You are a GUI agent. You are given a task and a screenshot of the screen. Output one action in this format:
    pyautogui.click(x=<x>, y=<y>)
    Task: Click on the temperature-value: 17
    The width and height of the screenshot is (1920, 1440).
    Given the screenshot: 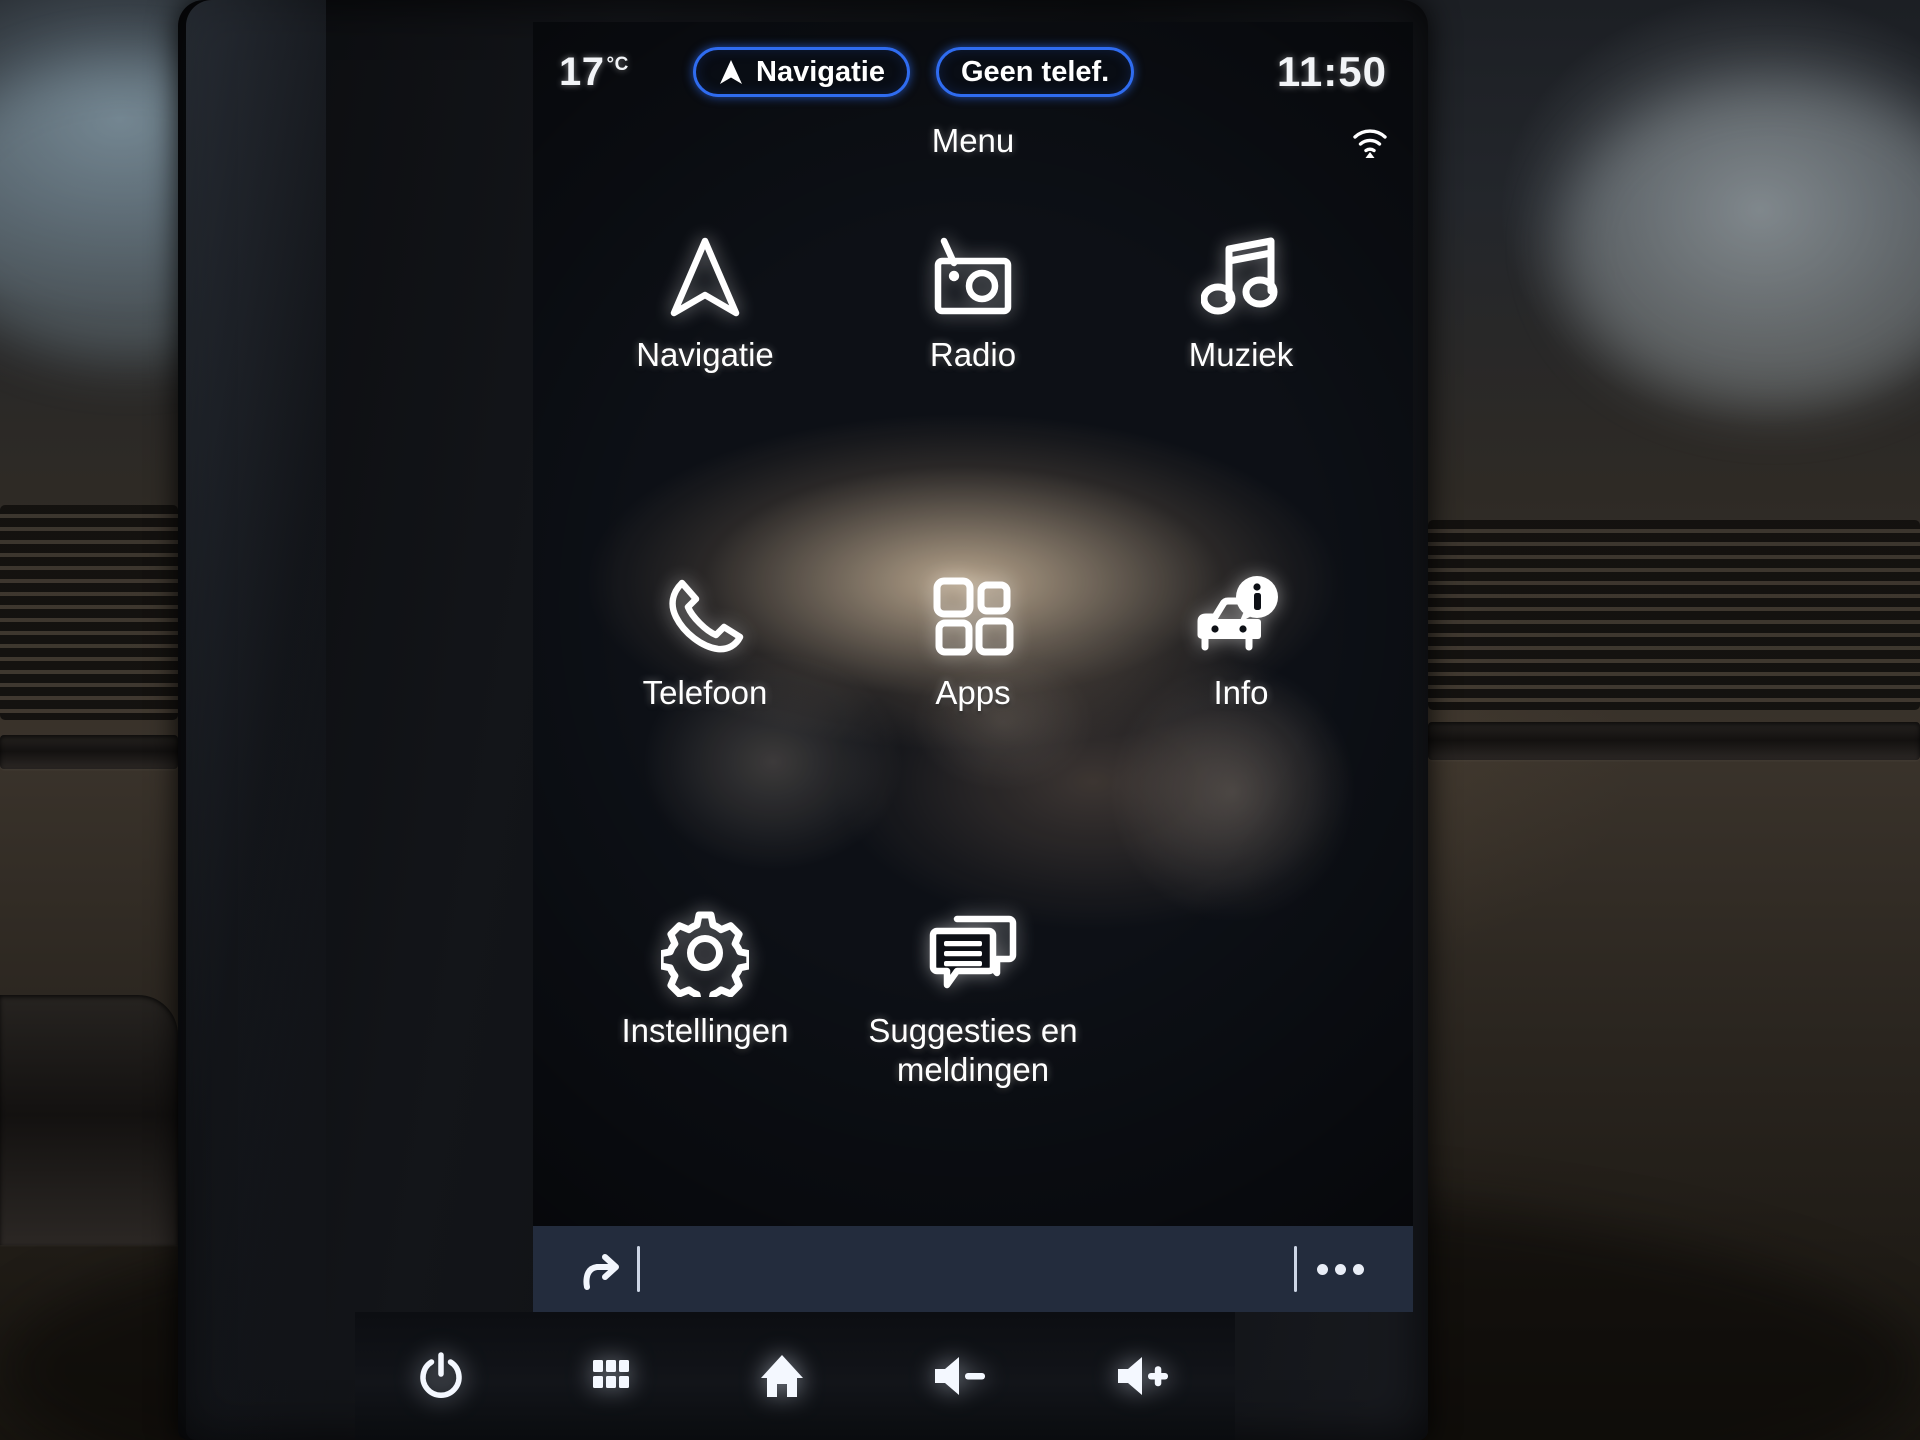 What is the action you would take?
    pyautogui.click(x=582, y=71)
    